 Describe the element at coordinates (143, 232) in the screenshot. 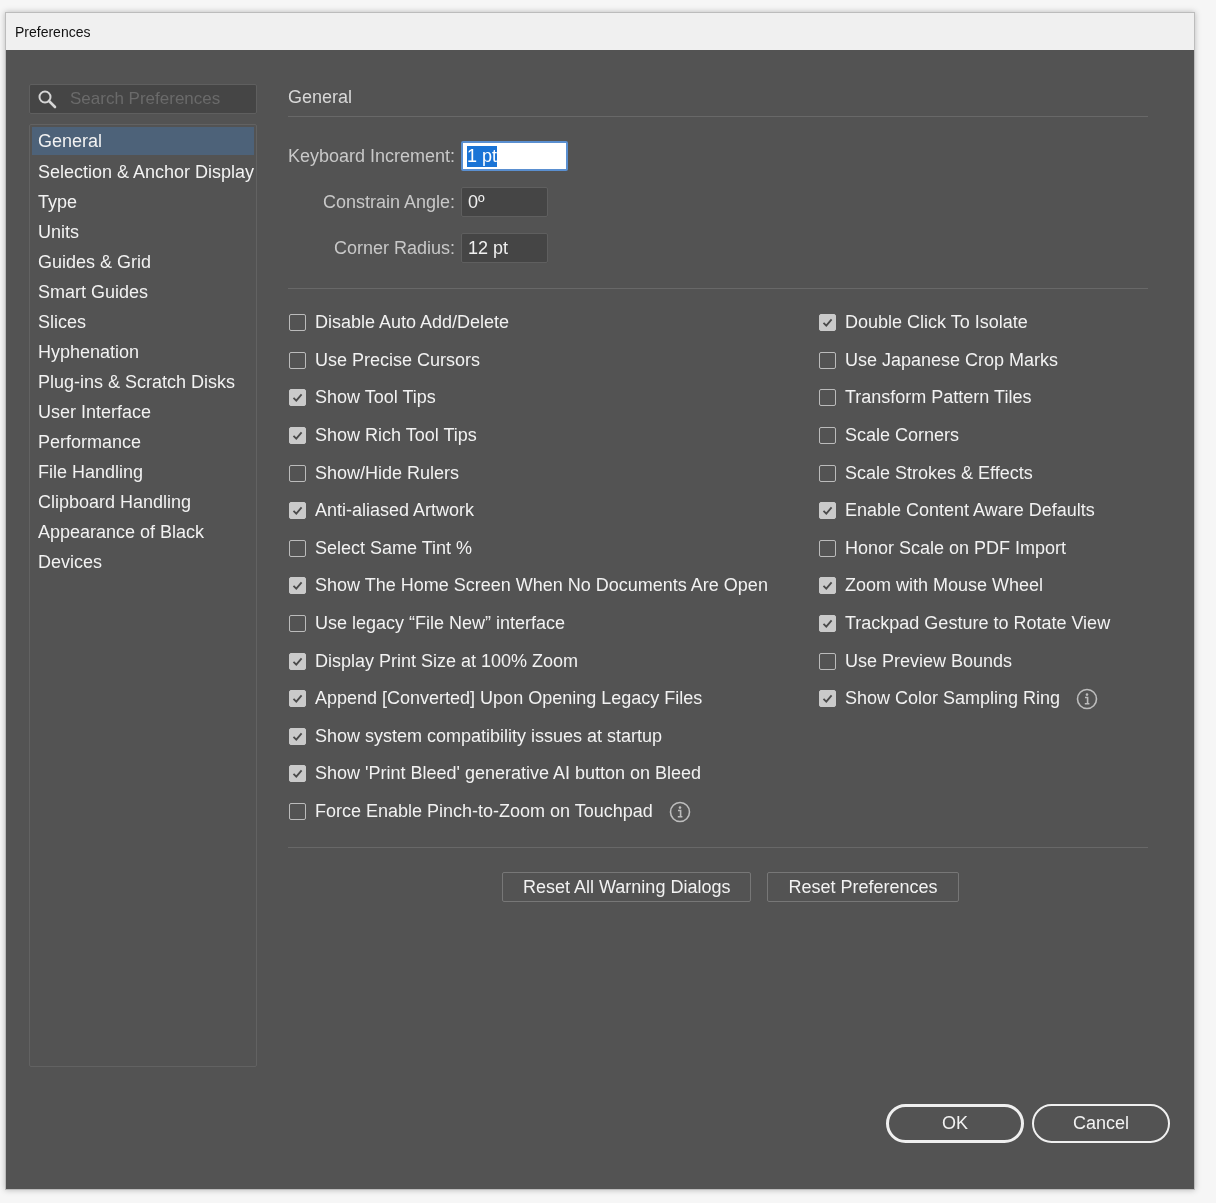

I see `sidebar-item: Units` at that location.